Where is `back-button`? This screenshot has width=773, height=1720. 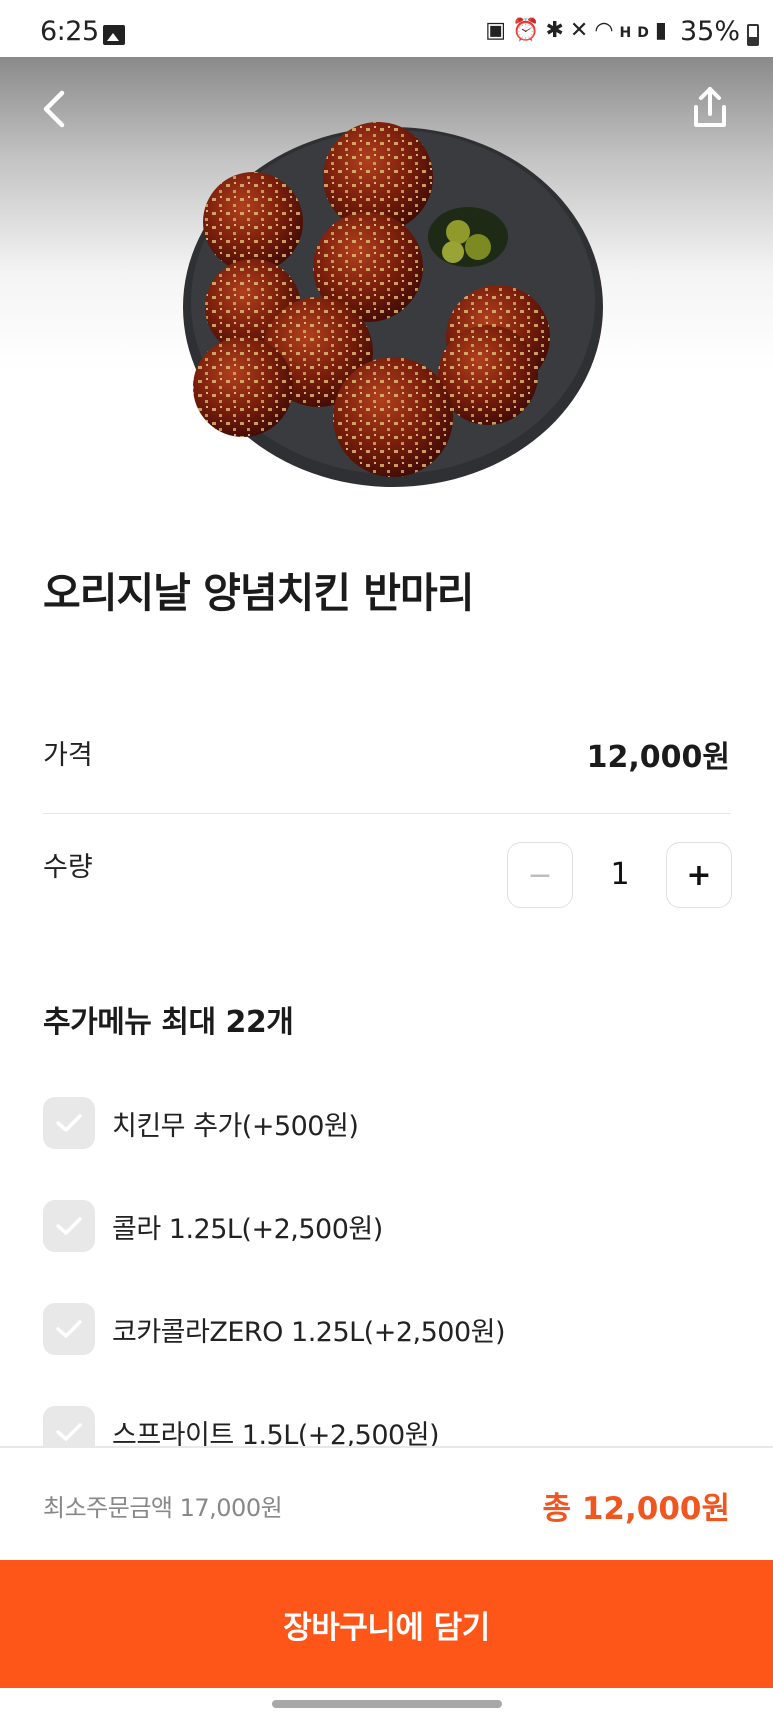
back-button is located at coordinates (58, 109).